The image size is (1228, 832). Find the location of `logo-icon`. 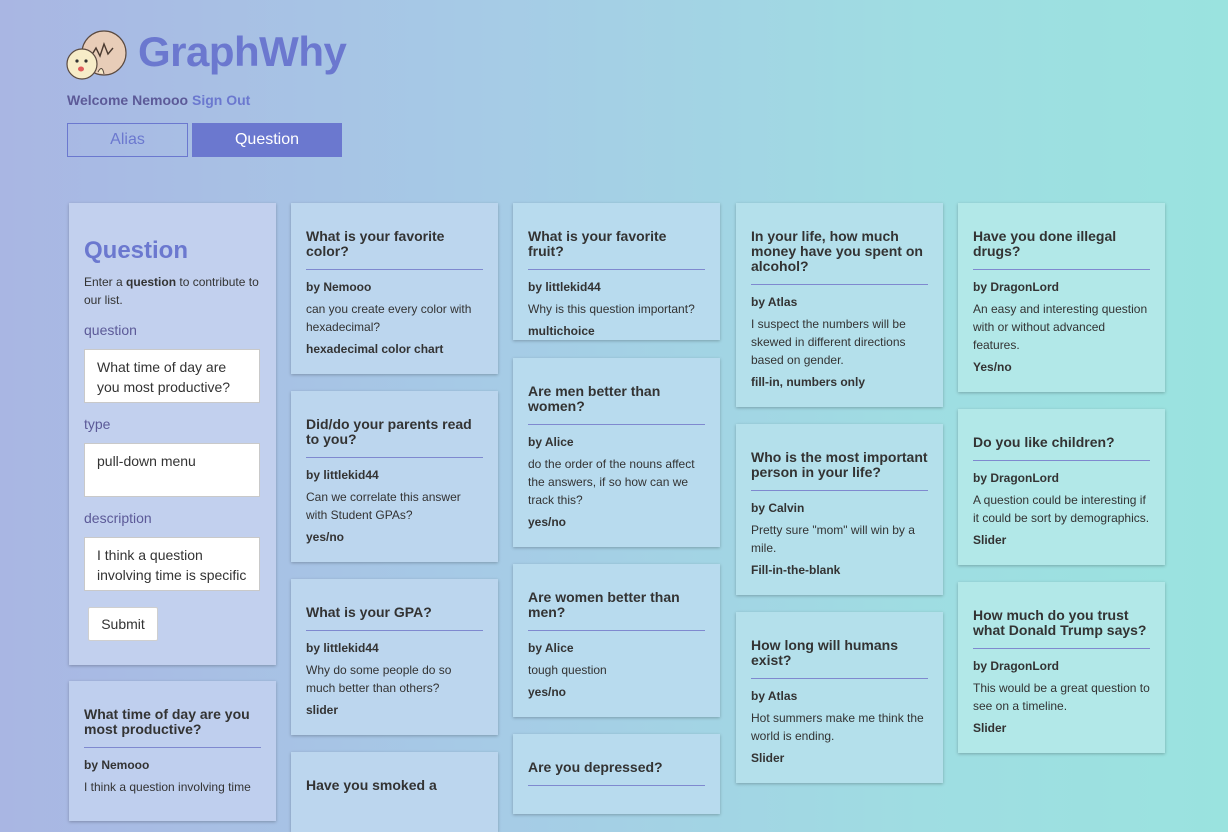

logo-icon is located at coordinates (97, 56).